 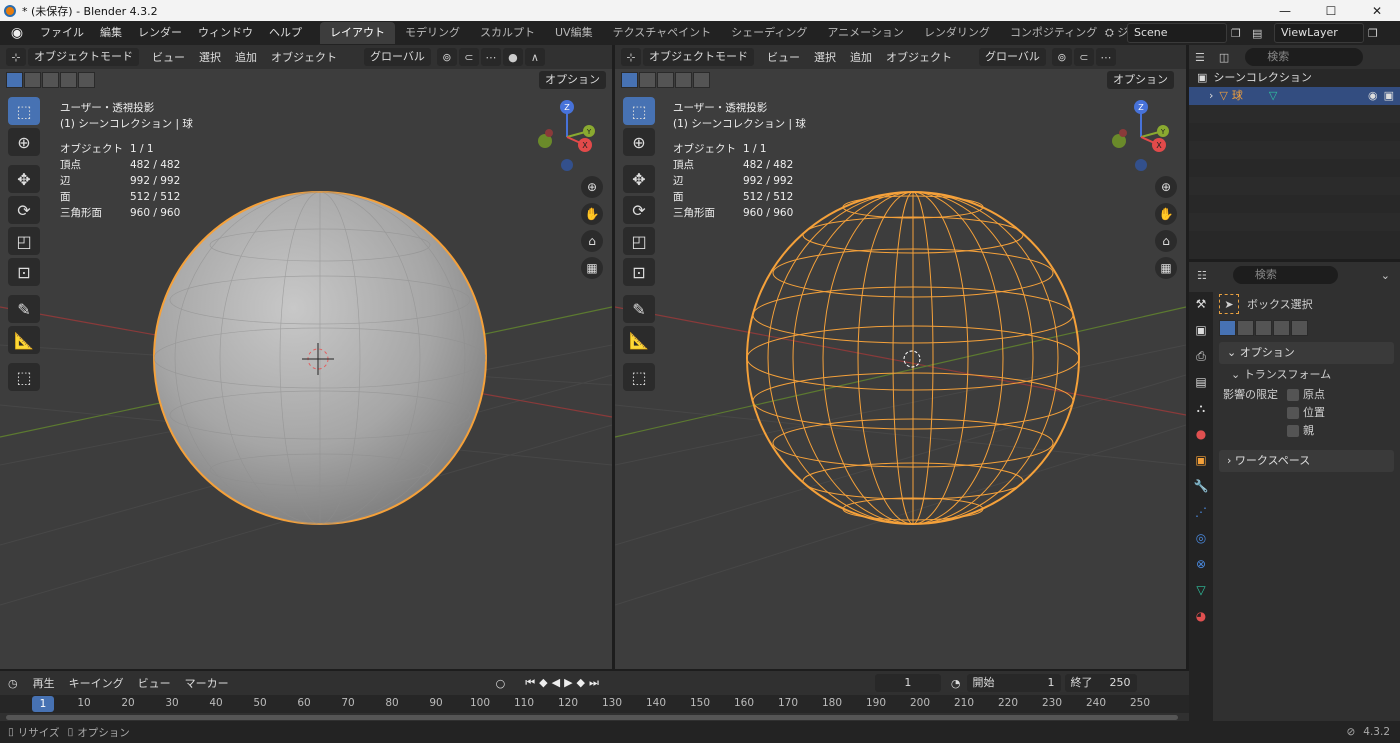 I want to click on menu-render: レンダー, so click(x=160, y=33).